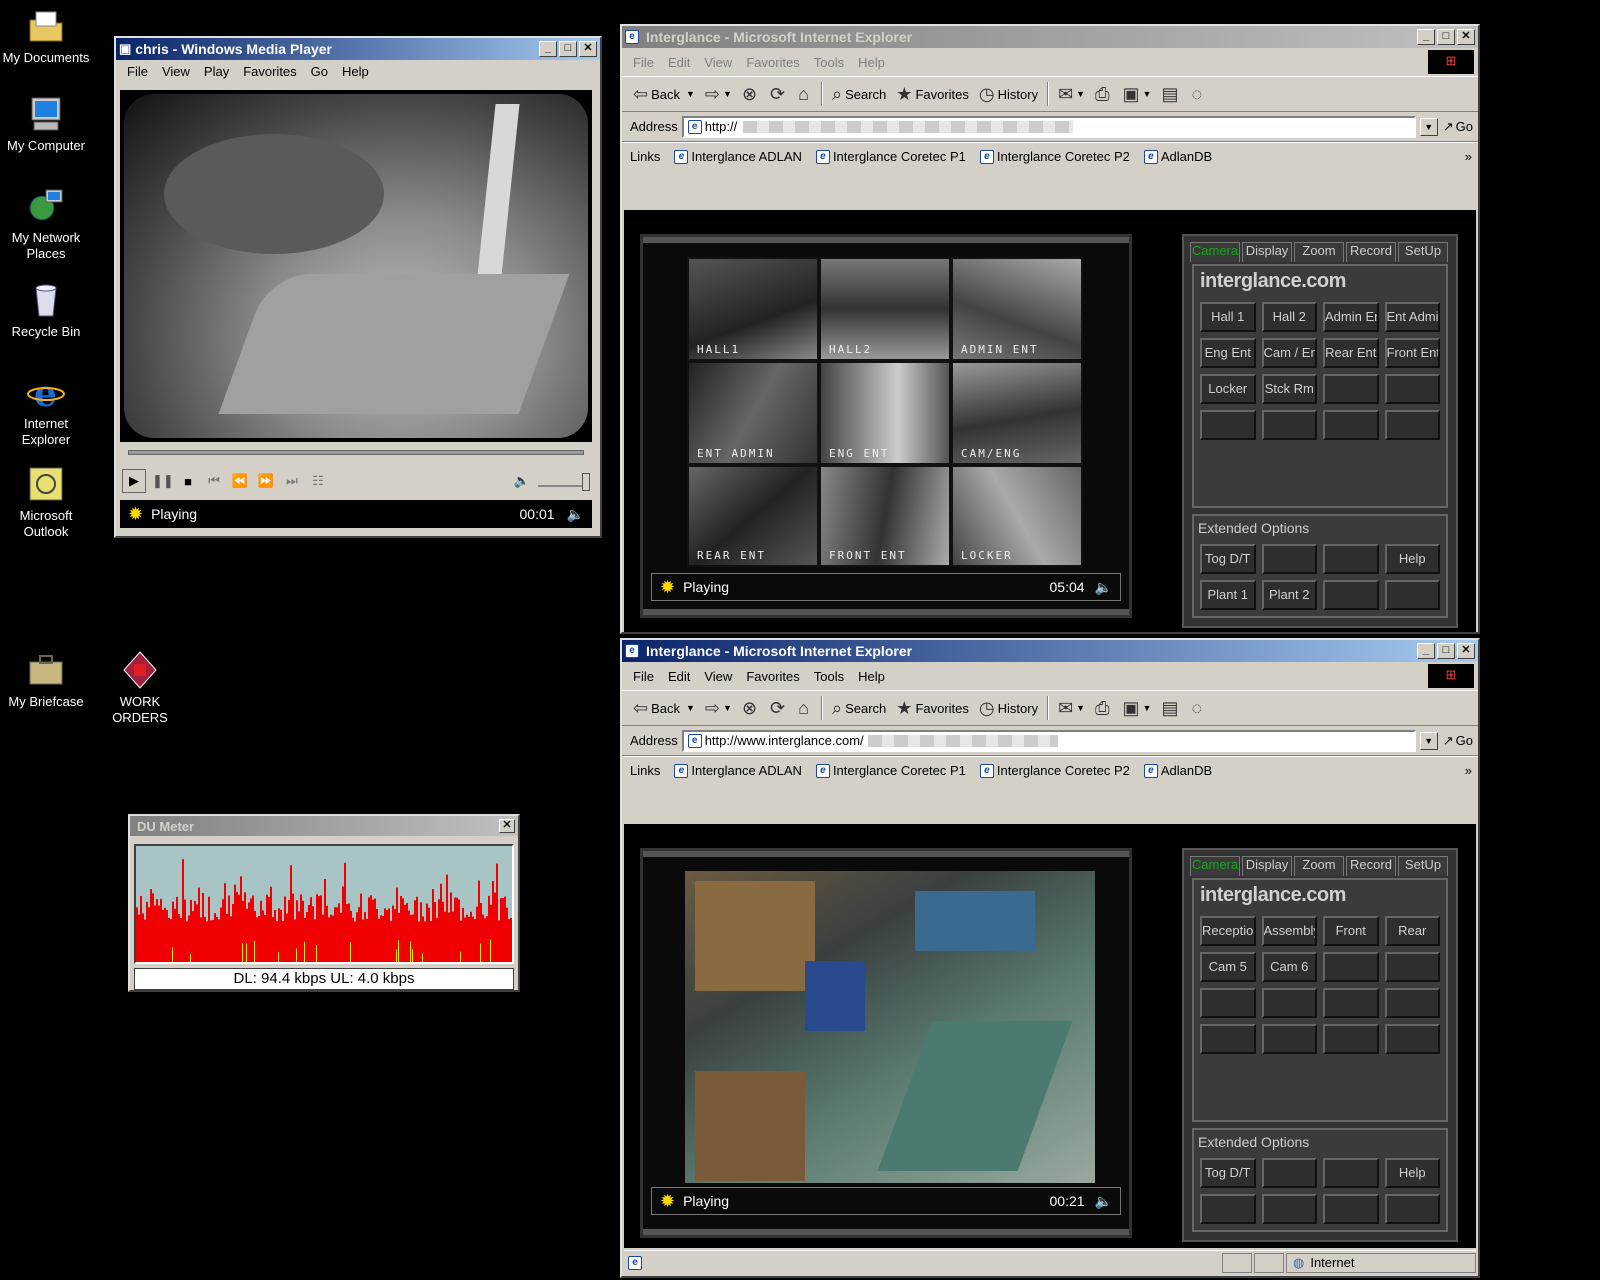  What do you see at coordinates (46, 224) in the screenshot?
I see `desktop-icon-network-places: My Network Places` at bounding box center [46, 224].